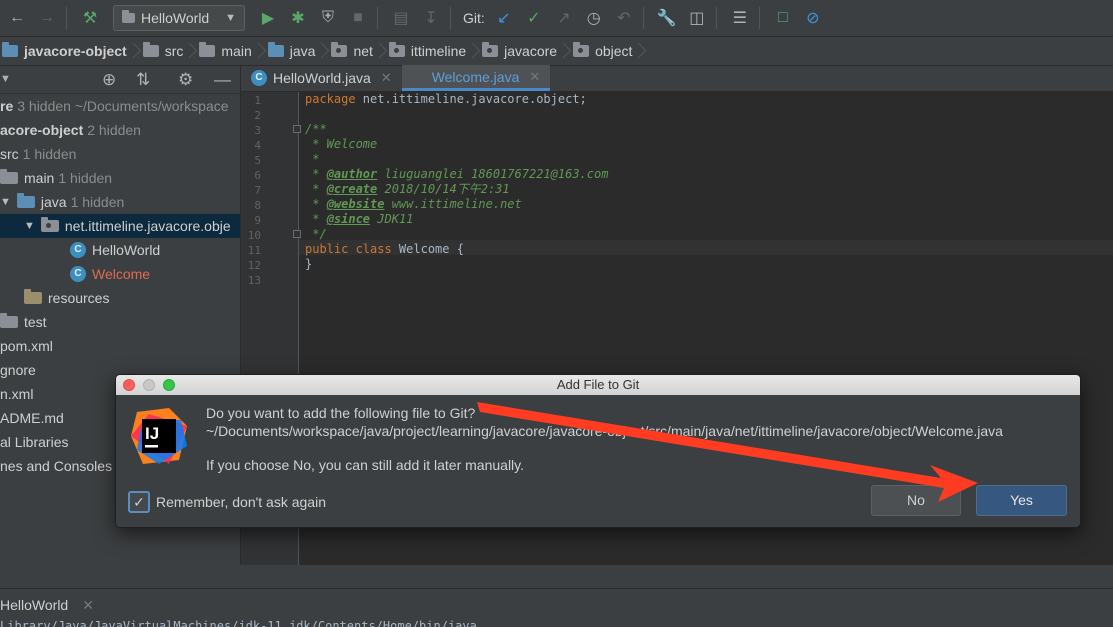 This screenshot has width=1113, height=627. What do you see at coordinates (120, 322) in the screenshot?
I see `tree-item-test: test` at bounding box center [120, 322].